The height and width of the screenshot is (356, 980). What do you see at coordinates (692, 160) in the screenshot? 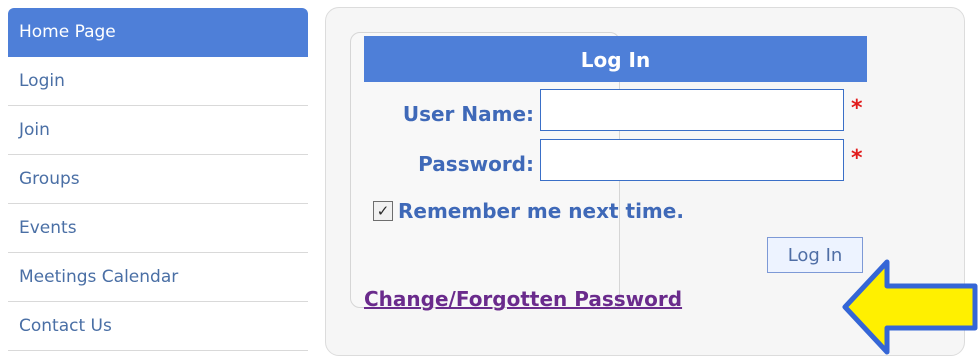
I see `password-input` at bounding box center [692, 160].